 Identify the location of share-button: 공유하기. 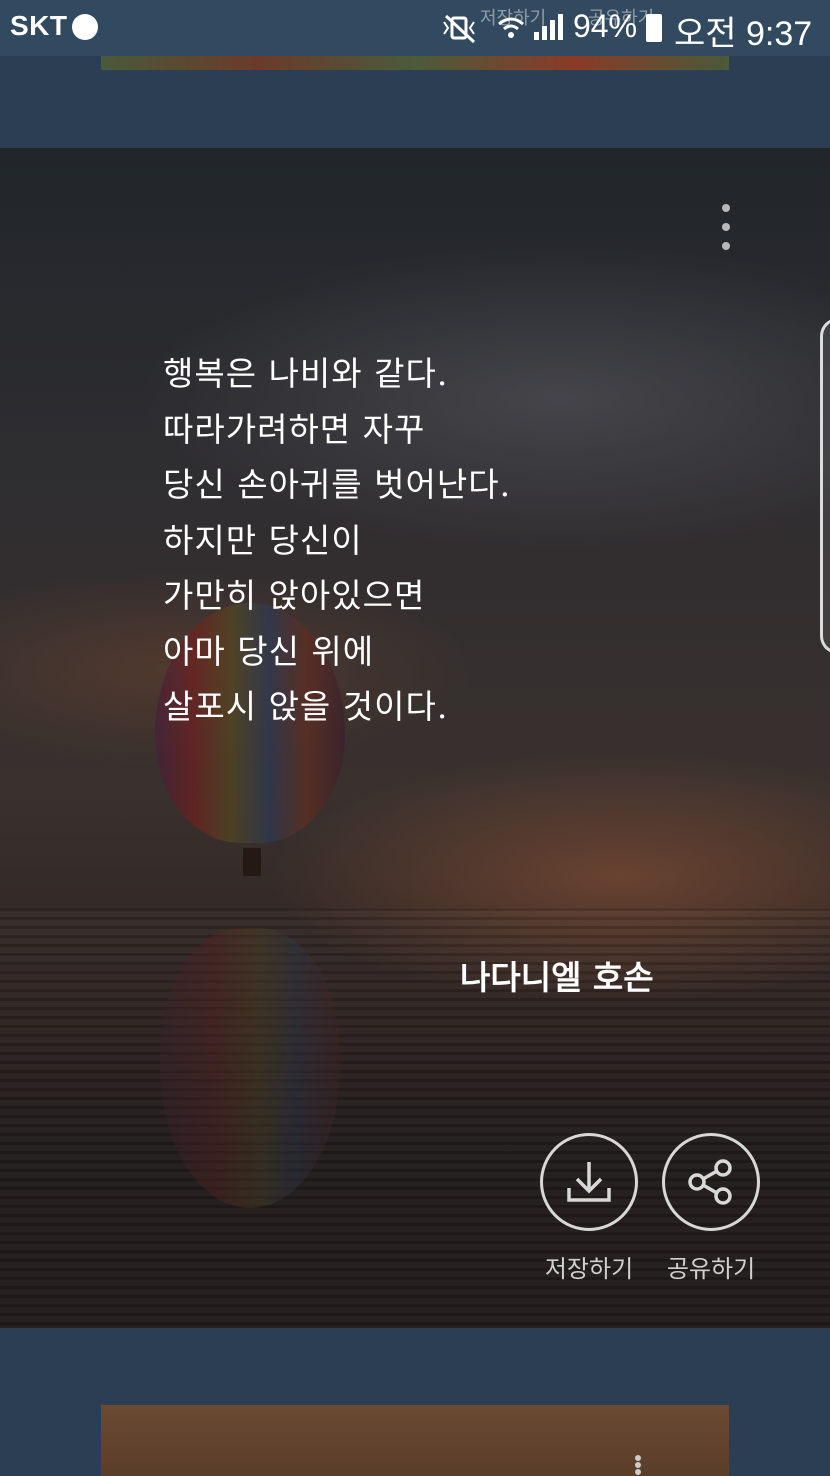
(711, 1208).